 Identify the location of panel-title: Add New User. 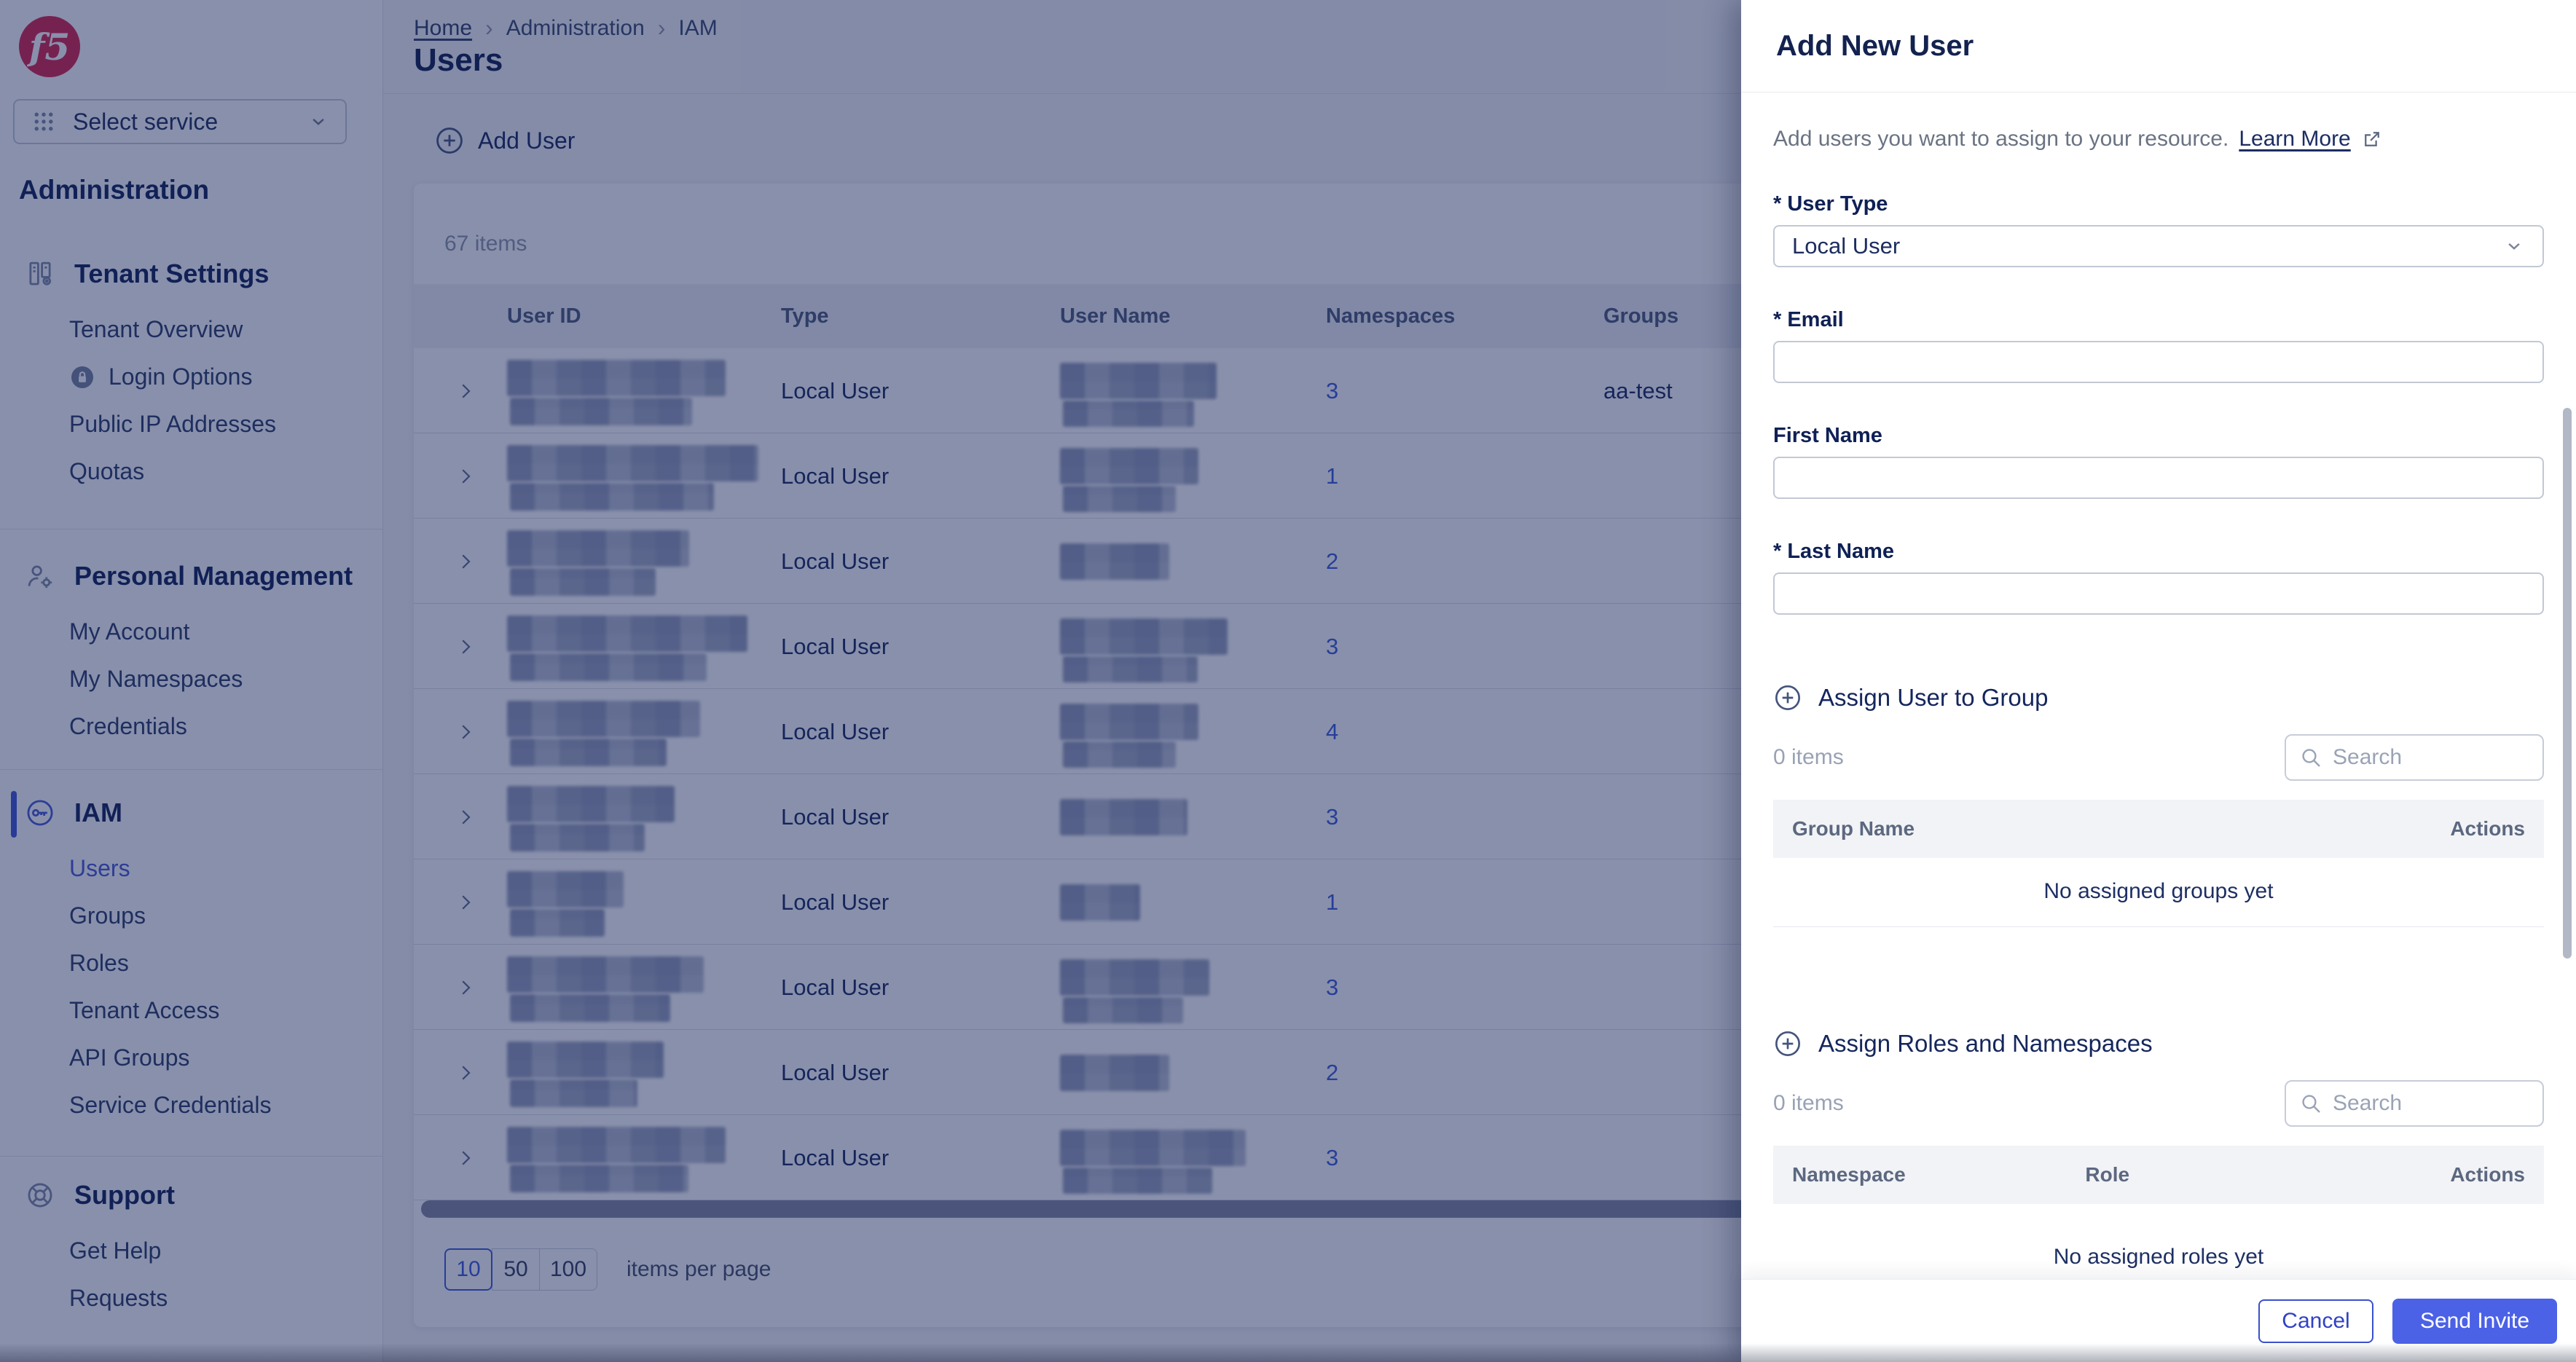
(1875, 45).